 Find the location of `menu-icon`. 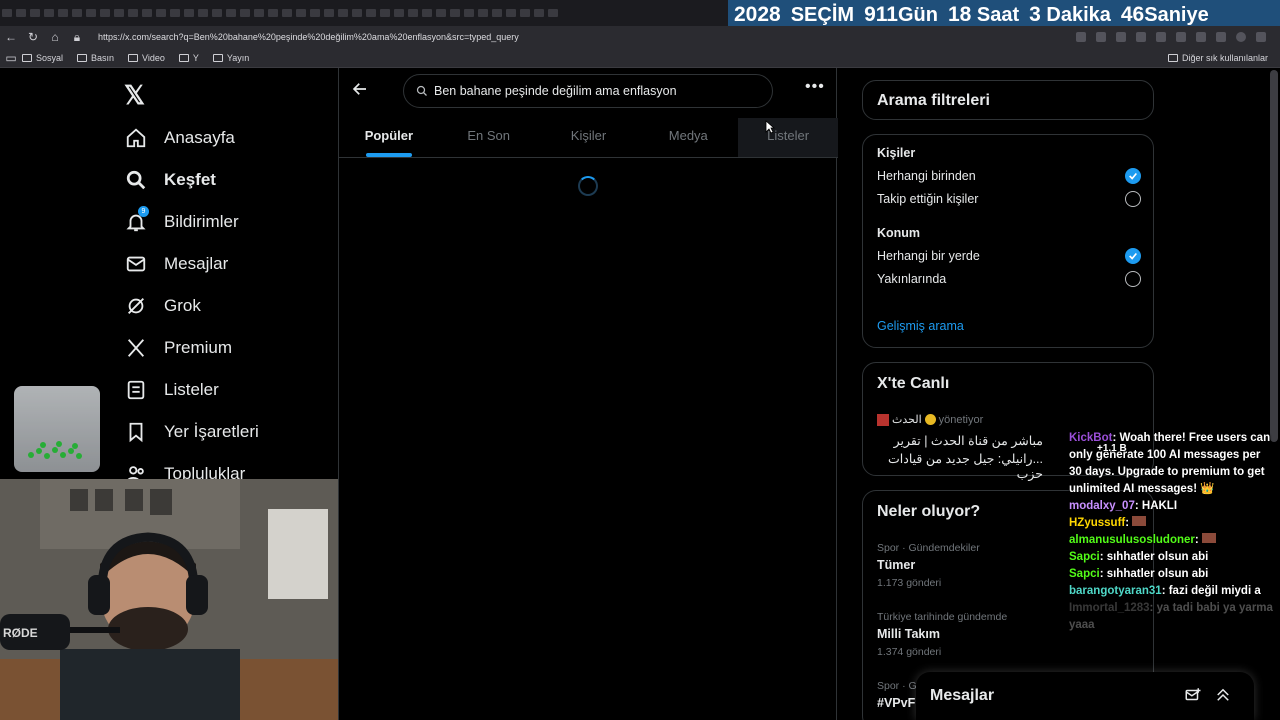

menu-icon is located at coordinates (1261, 37).